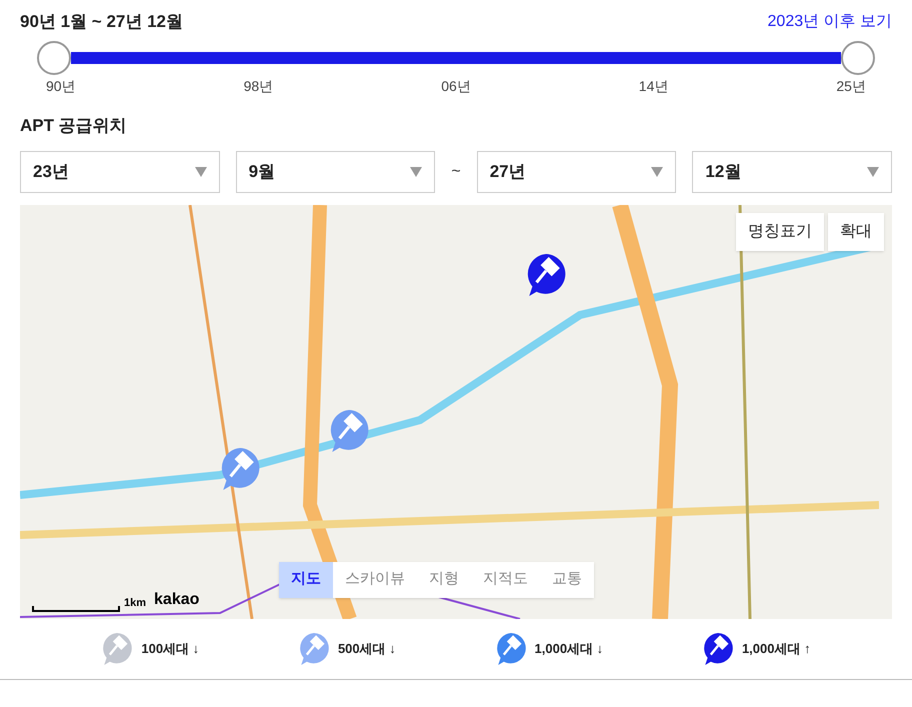 This screenshot has height=707, width=912. Describe the element at coordinates (776, 649) in the screenshot. I see `legend-label: 1,000세대 ↑` at that location.